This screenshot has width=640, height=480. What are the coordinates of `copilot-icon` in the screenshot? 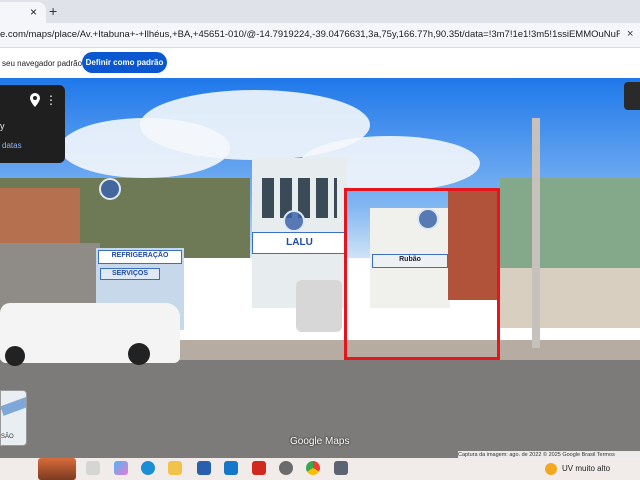 It's located at (121, 468).